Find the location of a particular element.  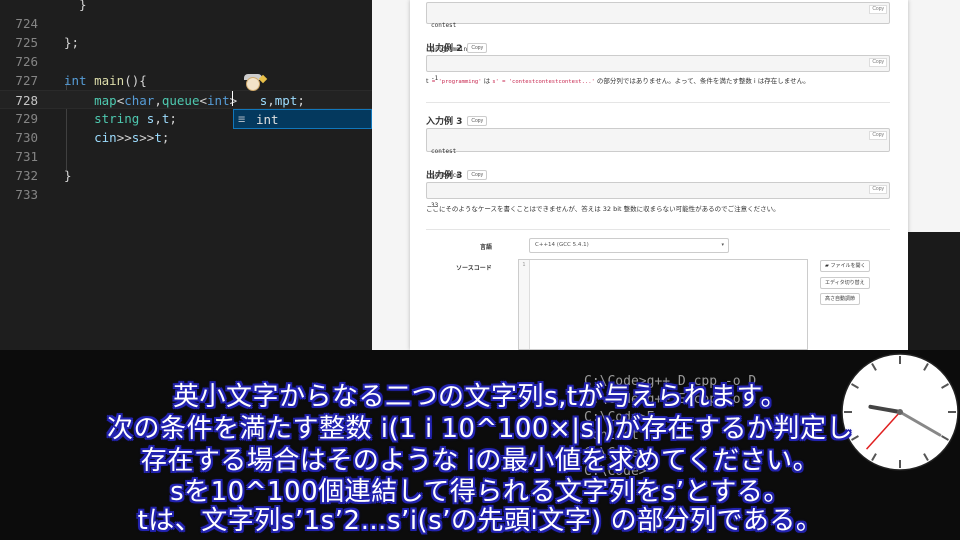

code-line: 725}; is located at coordinates (186, 42).